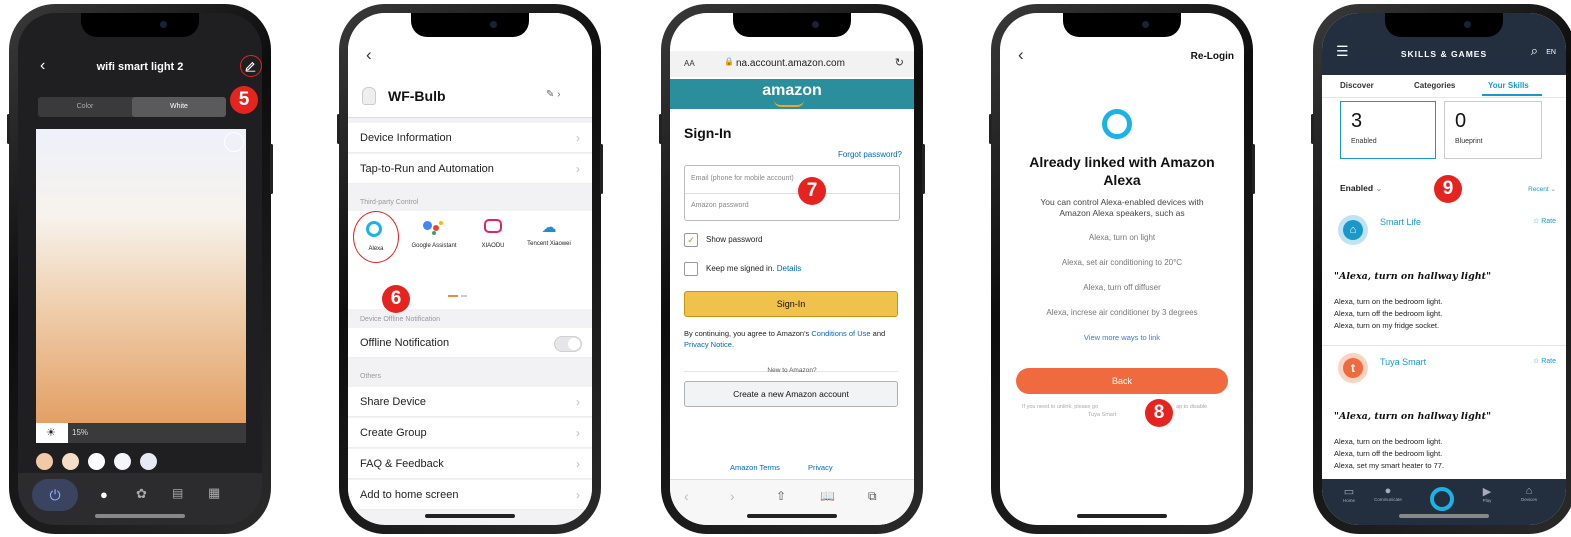  Describe the element at coordinates (1122, 337) in the screenshot. I see `view-more-link: View more ways to link` at that location.